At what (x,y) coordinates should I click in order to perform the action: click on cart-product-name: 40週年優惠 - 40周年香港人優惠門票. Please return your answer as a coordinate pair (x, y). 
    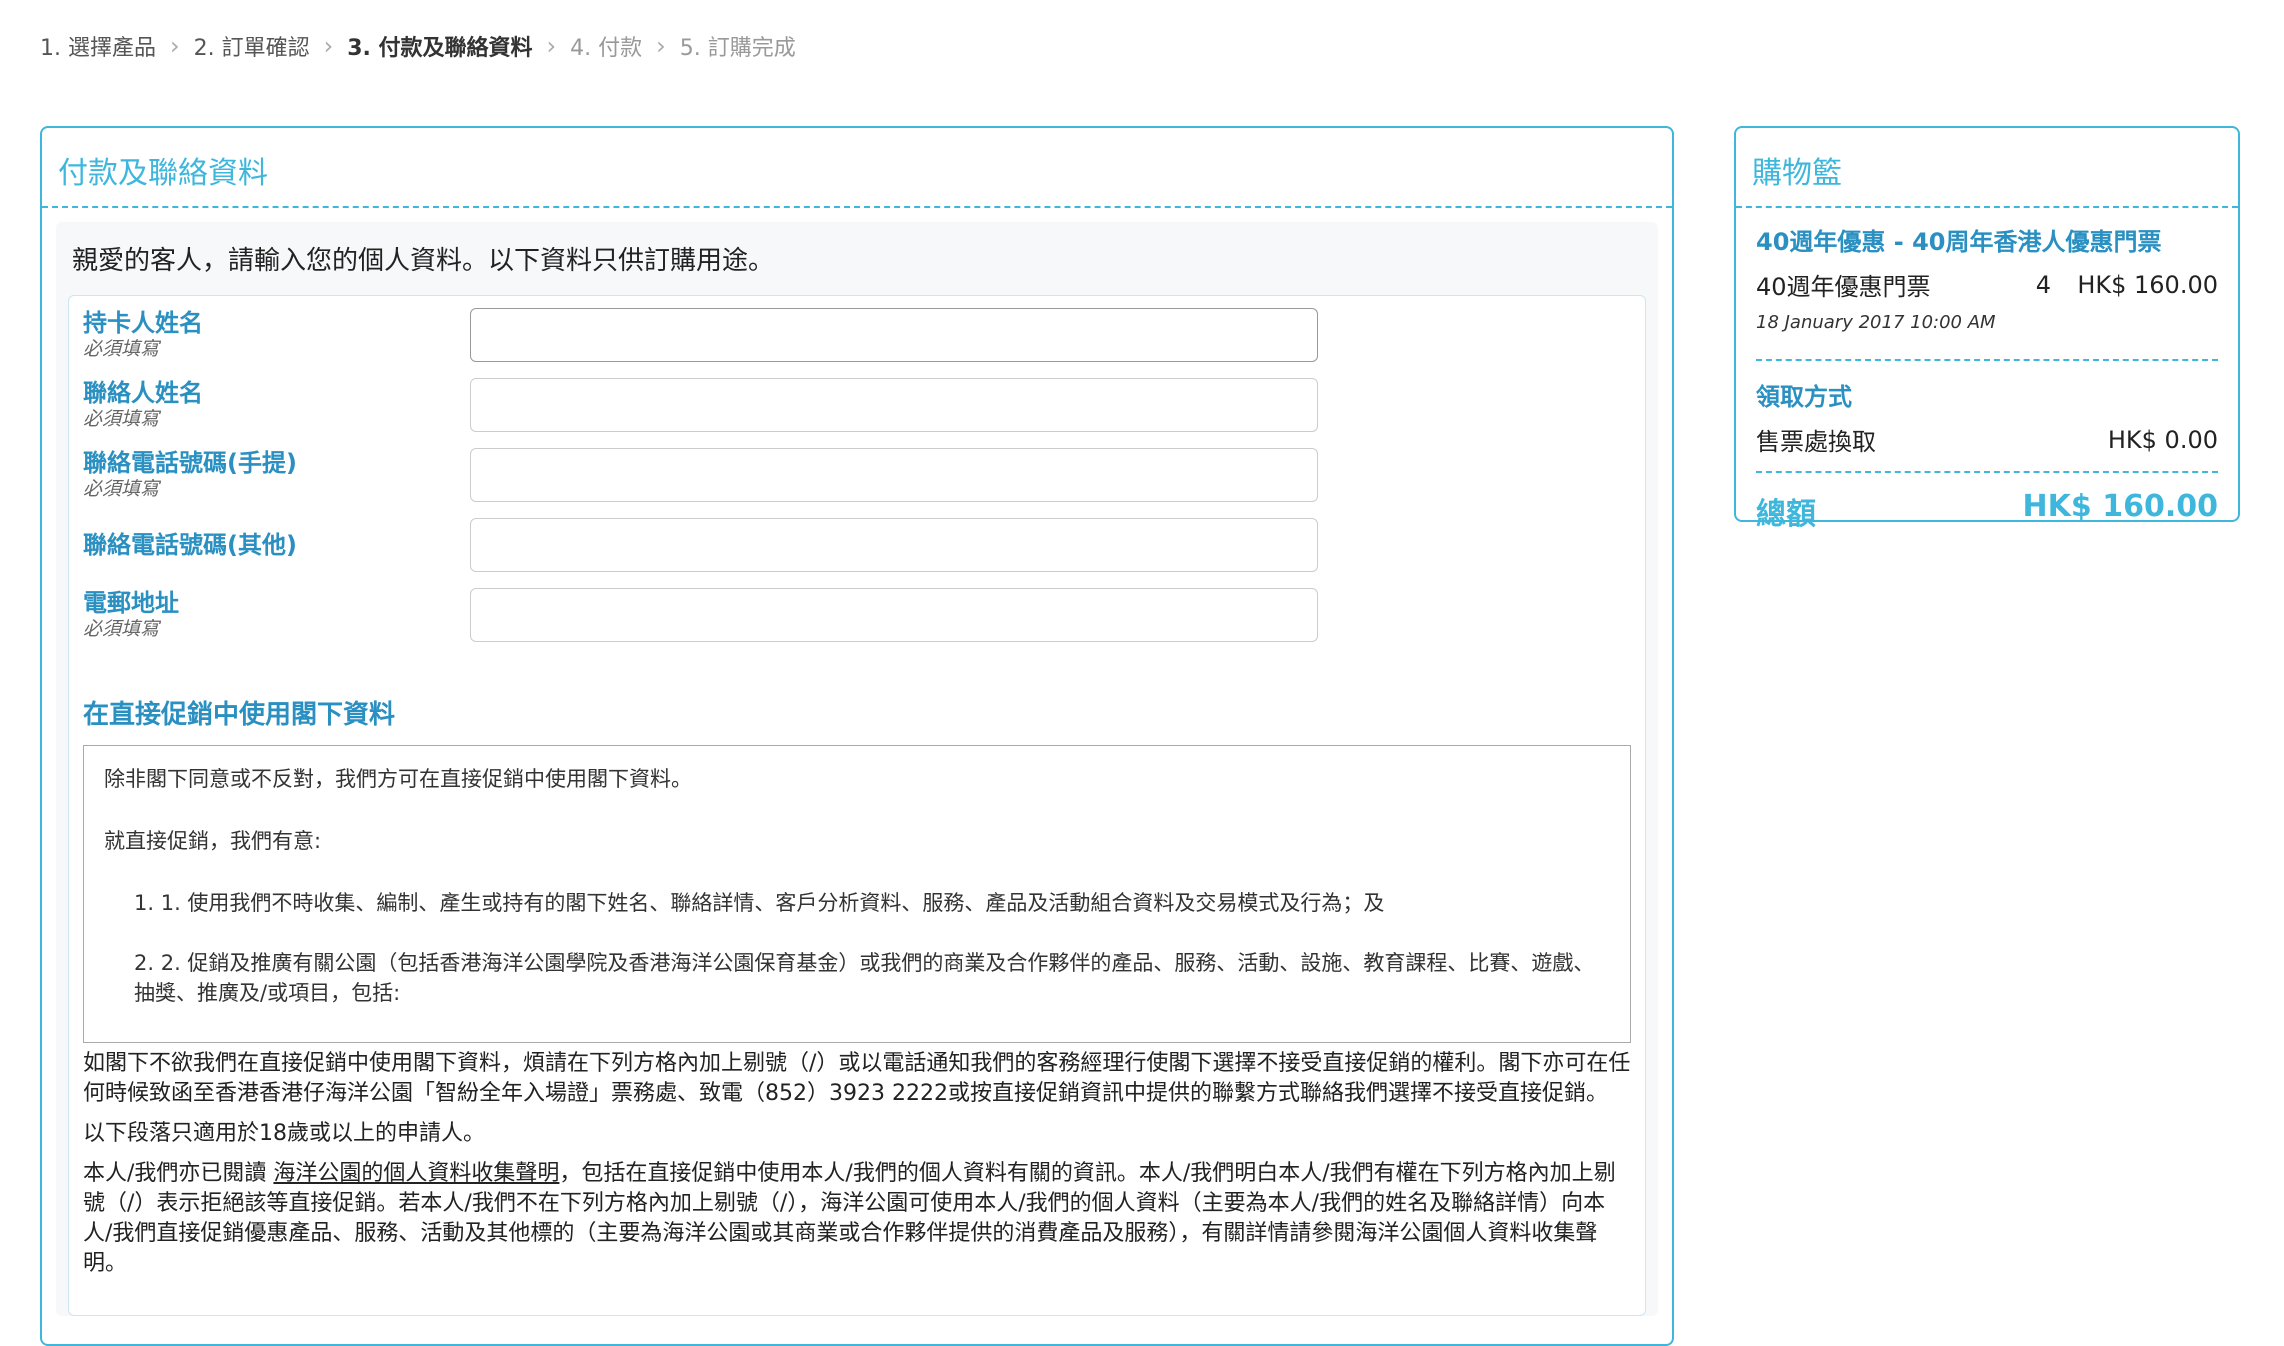
    Looking at the image, I should click on (1959, 242).